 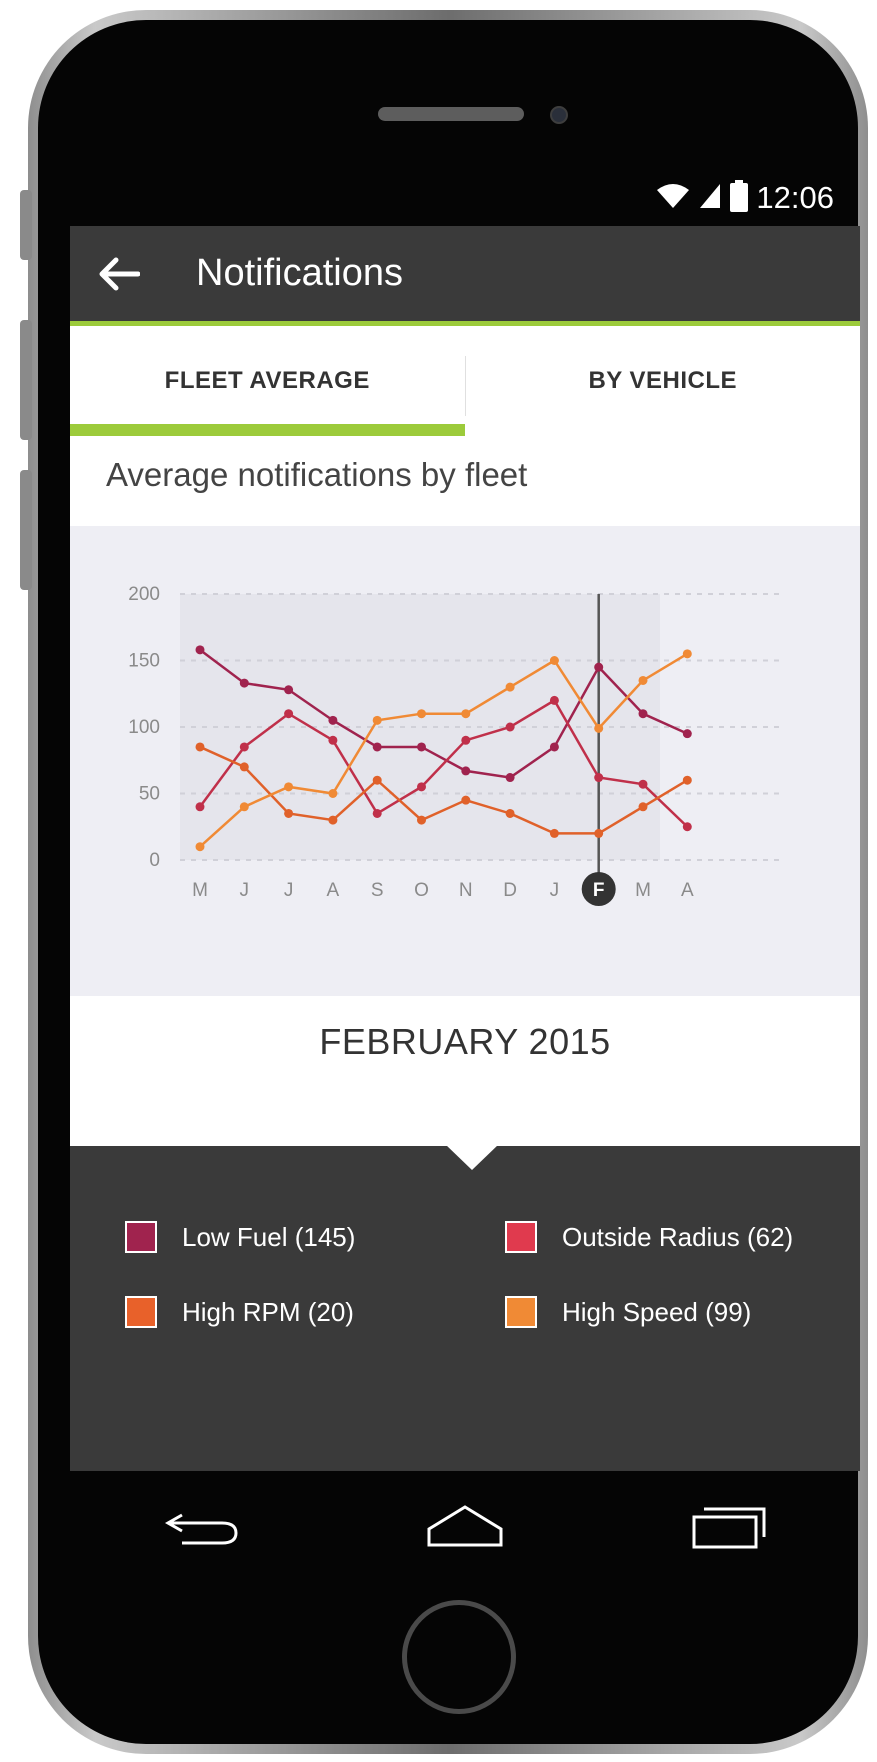 What do you see at coordinates (599, 890) in the screenshot?
I see `x-tick-label: F` at bounding box center [599, 890].